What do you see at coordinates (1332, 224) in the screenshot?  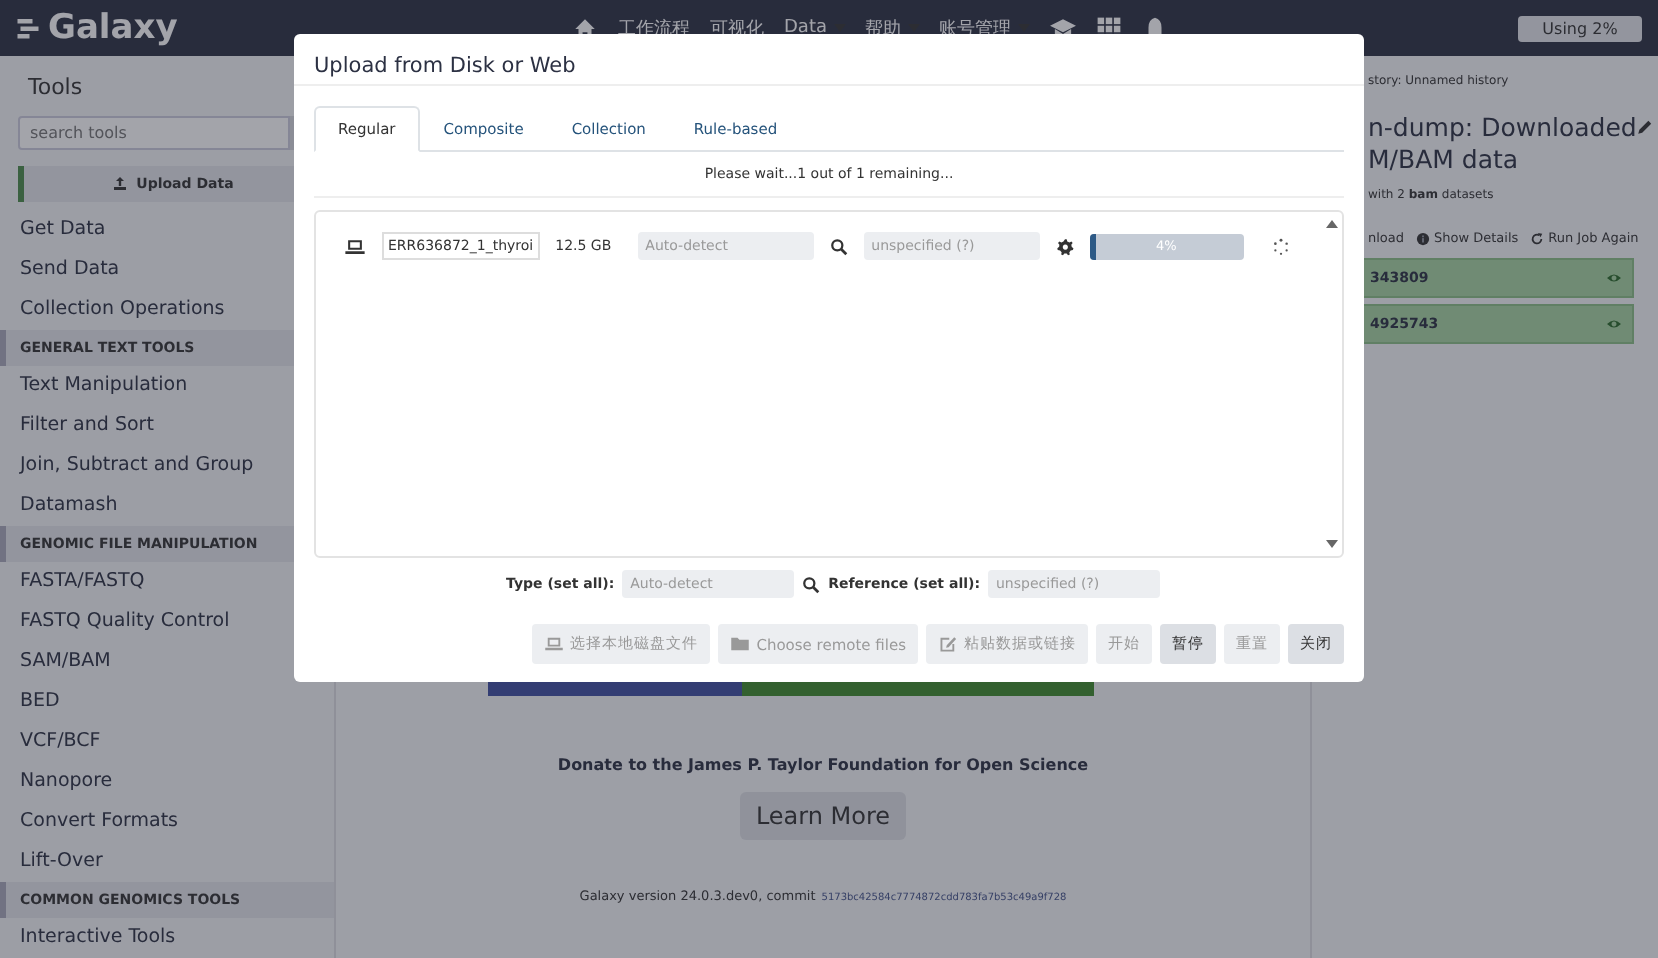 I see `scroll-up-arrow` at bounding box center [1332, 224].